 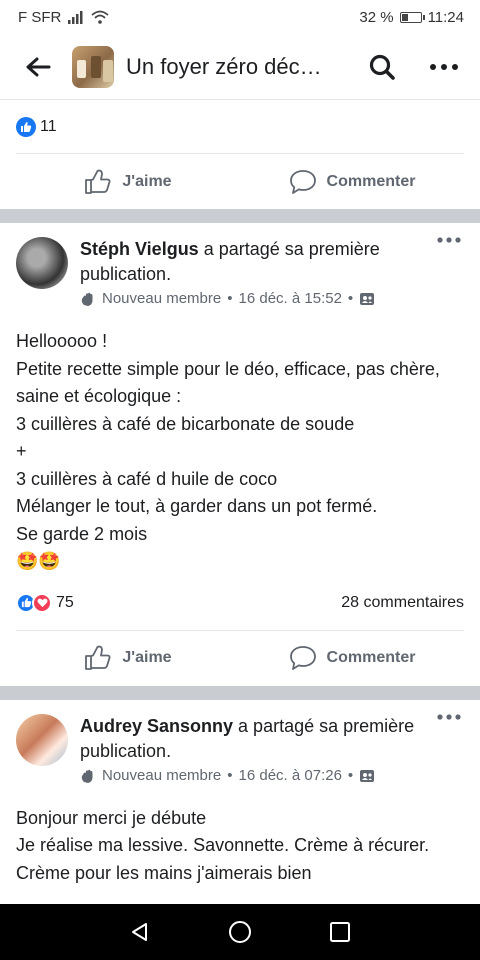 I want to click on nav-back-button, so click(x=140, y=932).